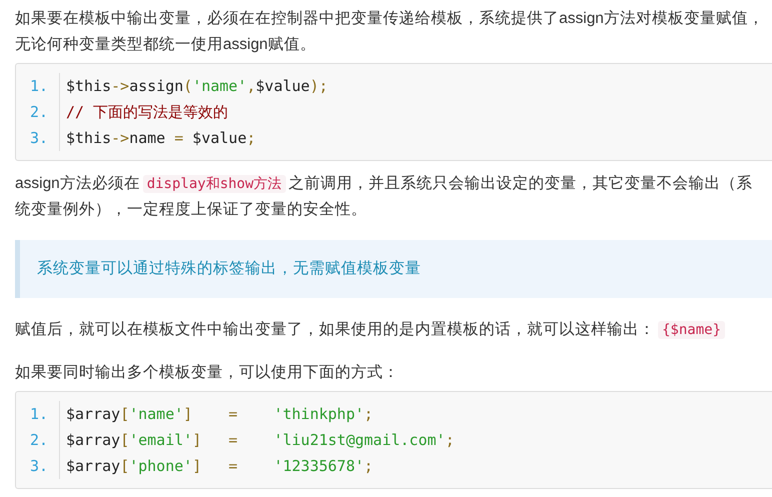 This screenshot has width=772, height=497. Describe the element at coordinates (229, 268) in the screenshot. I see `note-text: 系统变量可以通过特殊的标签输出，无需赋值模板变量` at that location.